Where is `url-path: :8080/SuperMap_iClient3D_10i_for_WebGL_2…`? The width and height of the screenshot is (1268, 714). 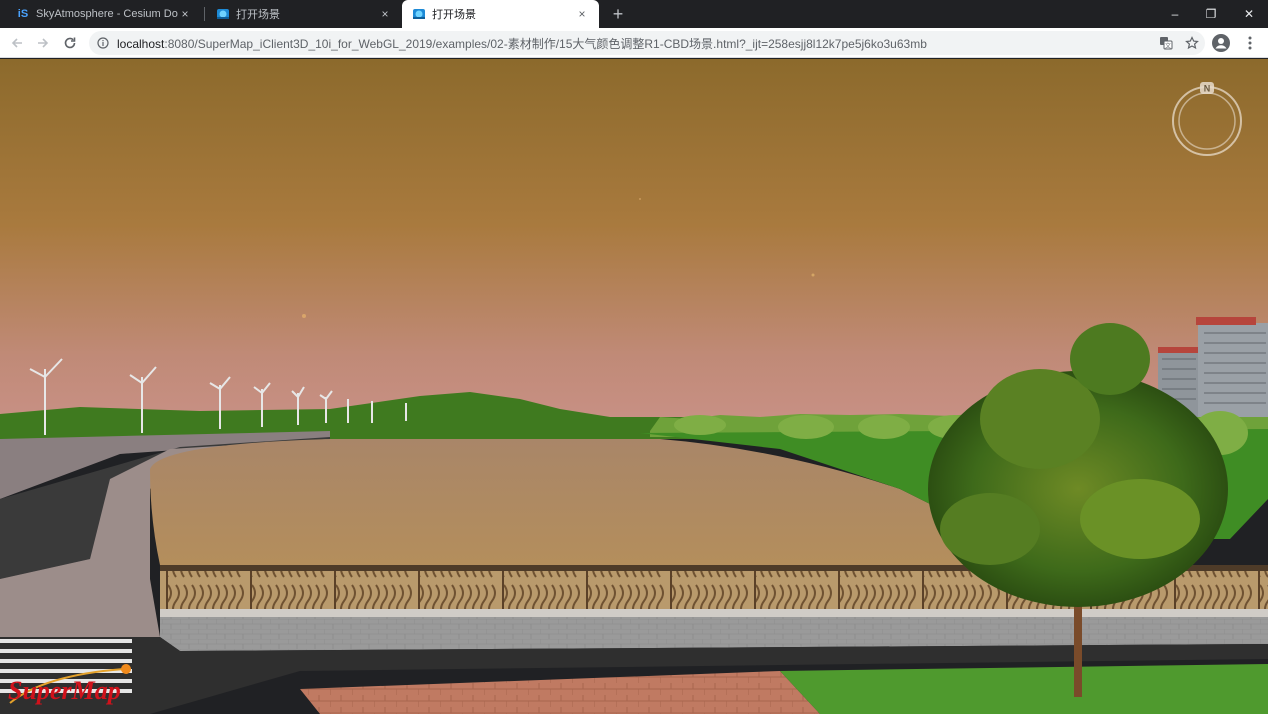 url-path: :8080/SuperMap_iClient3D_10i_for_WebGL_2… is located at coordinates (545, 43).